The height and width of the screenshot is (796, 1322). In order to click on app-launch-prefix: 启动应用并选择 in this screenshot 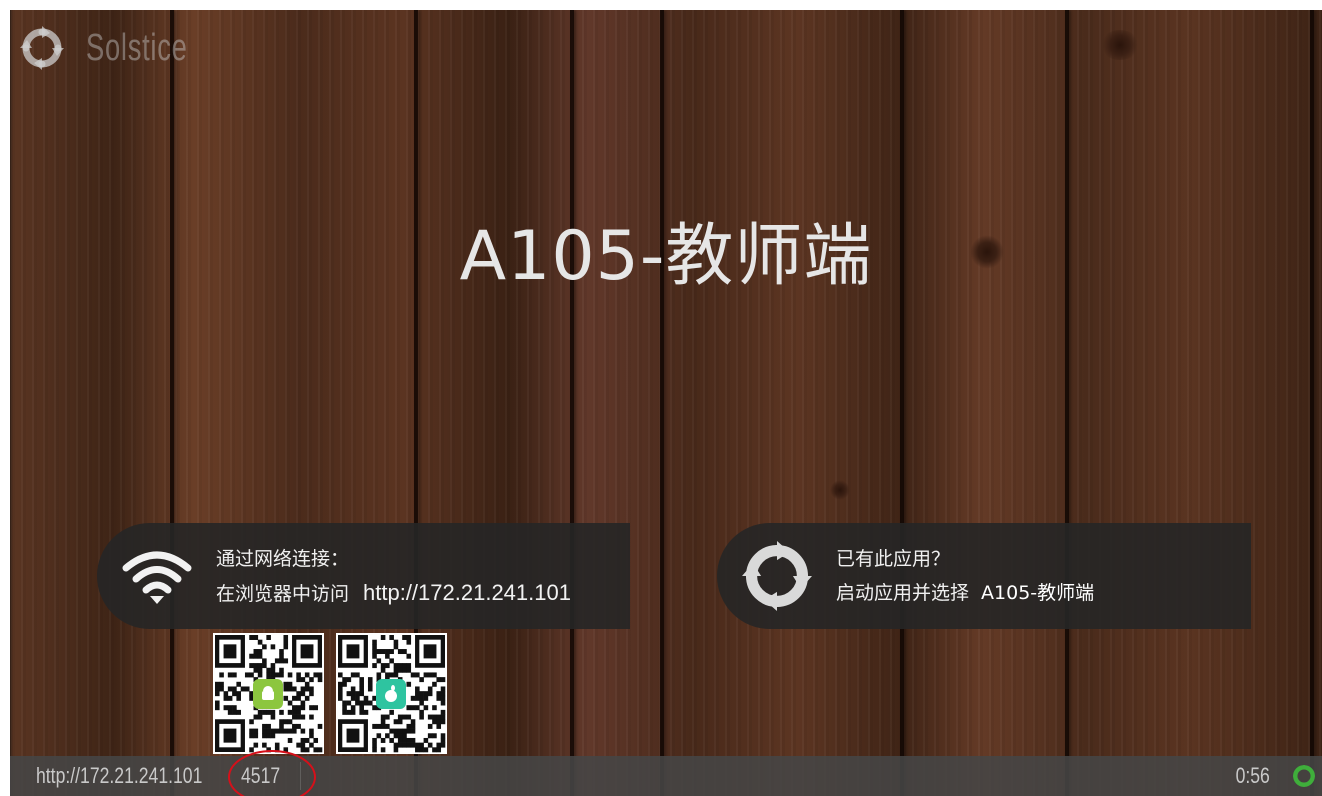, I will do `click(903, 593)`.